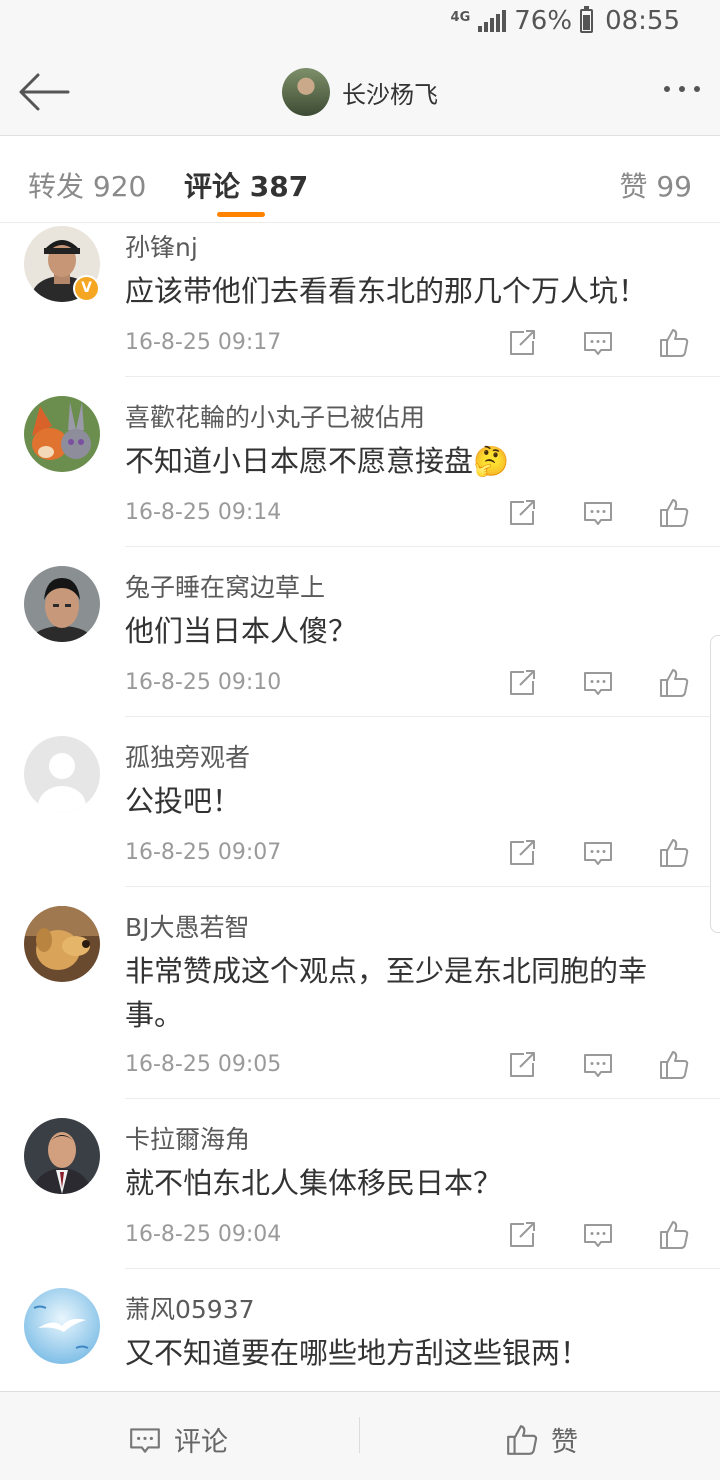 The height and width of the screenshot is (1480, 720). I want to click on default-avatar-icon, so click(62, 774).